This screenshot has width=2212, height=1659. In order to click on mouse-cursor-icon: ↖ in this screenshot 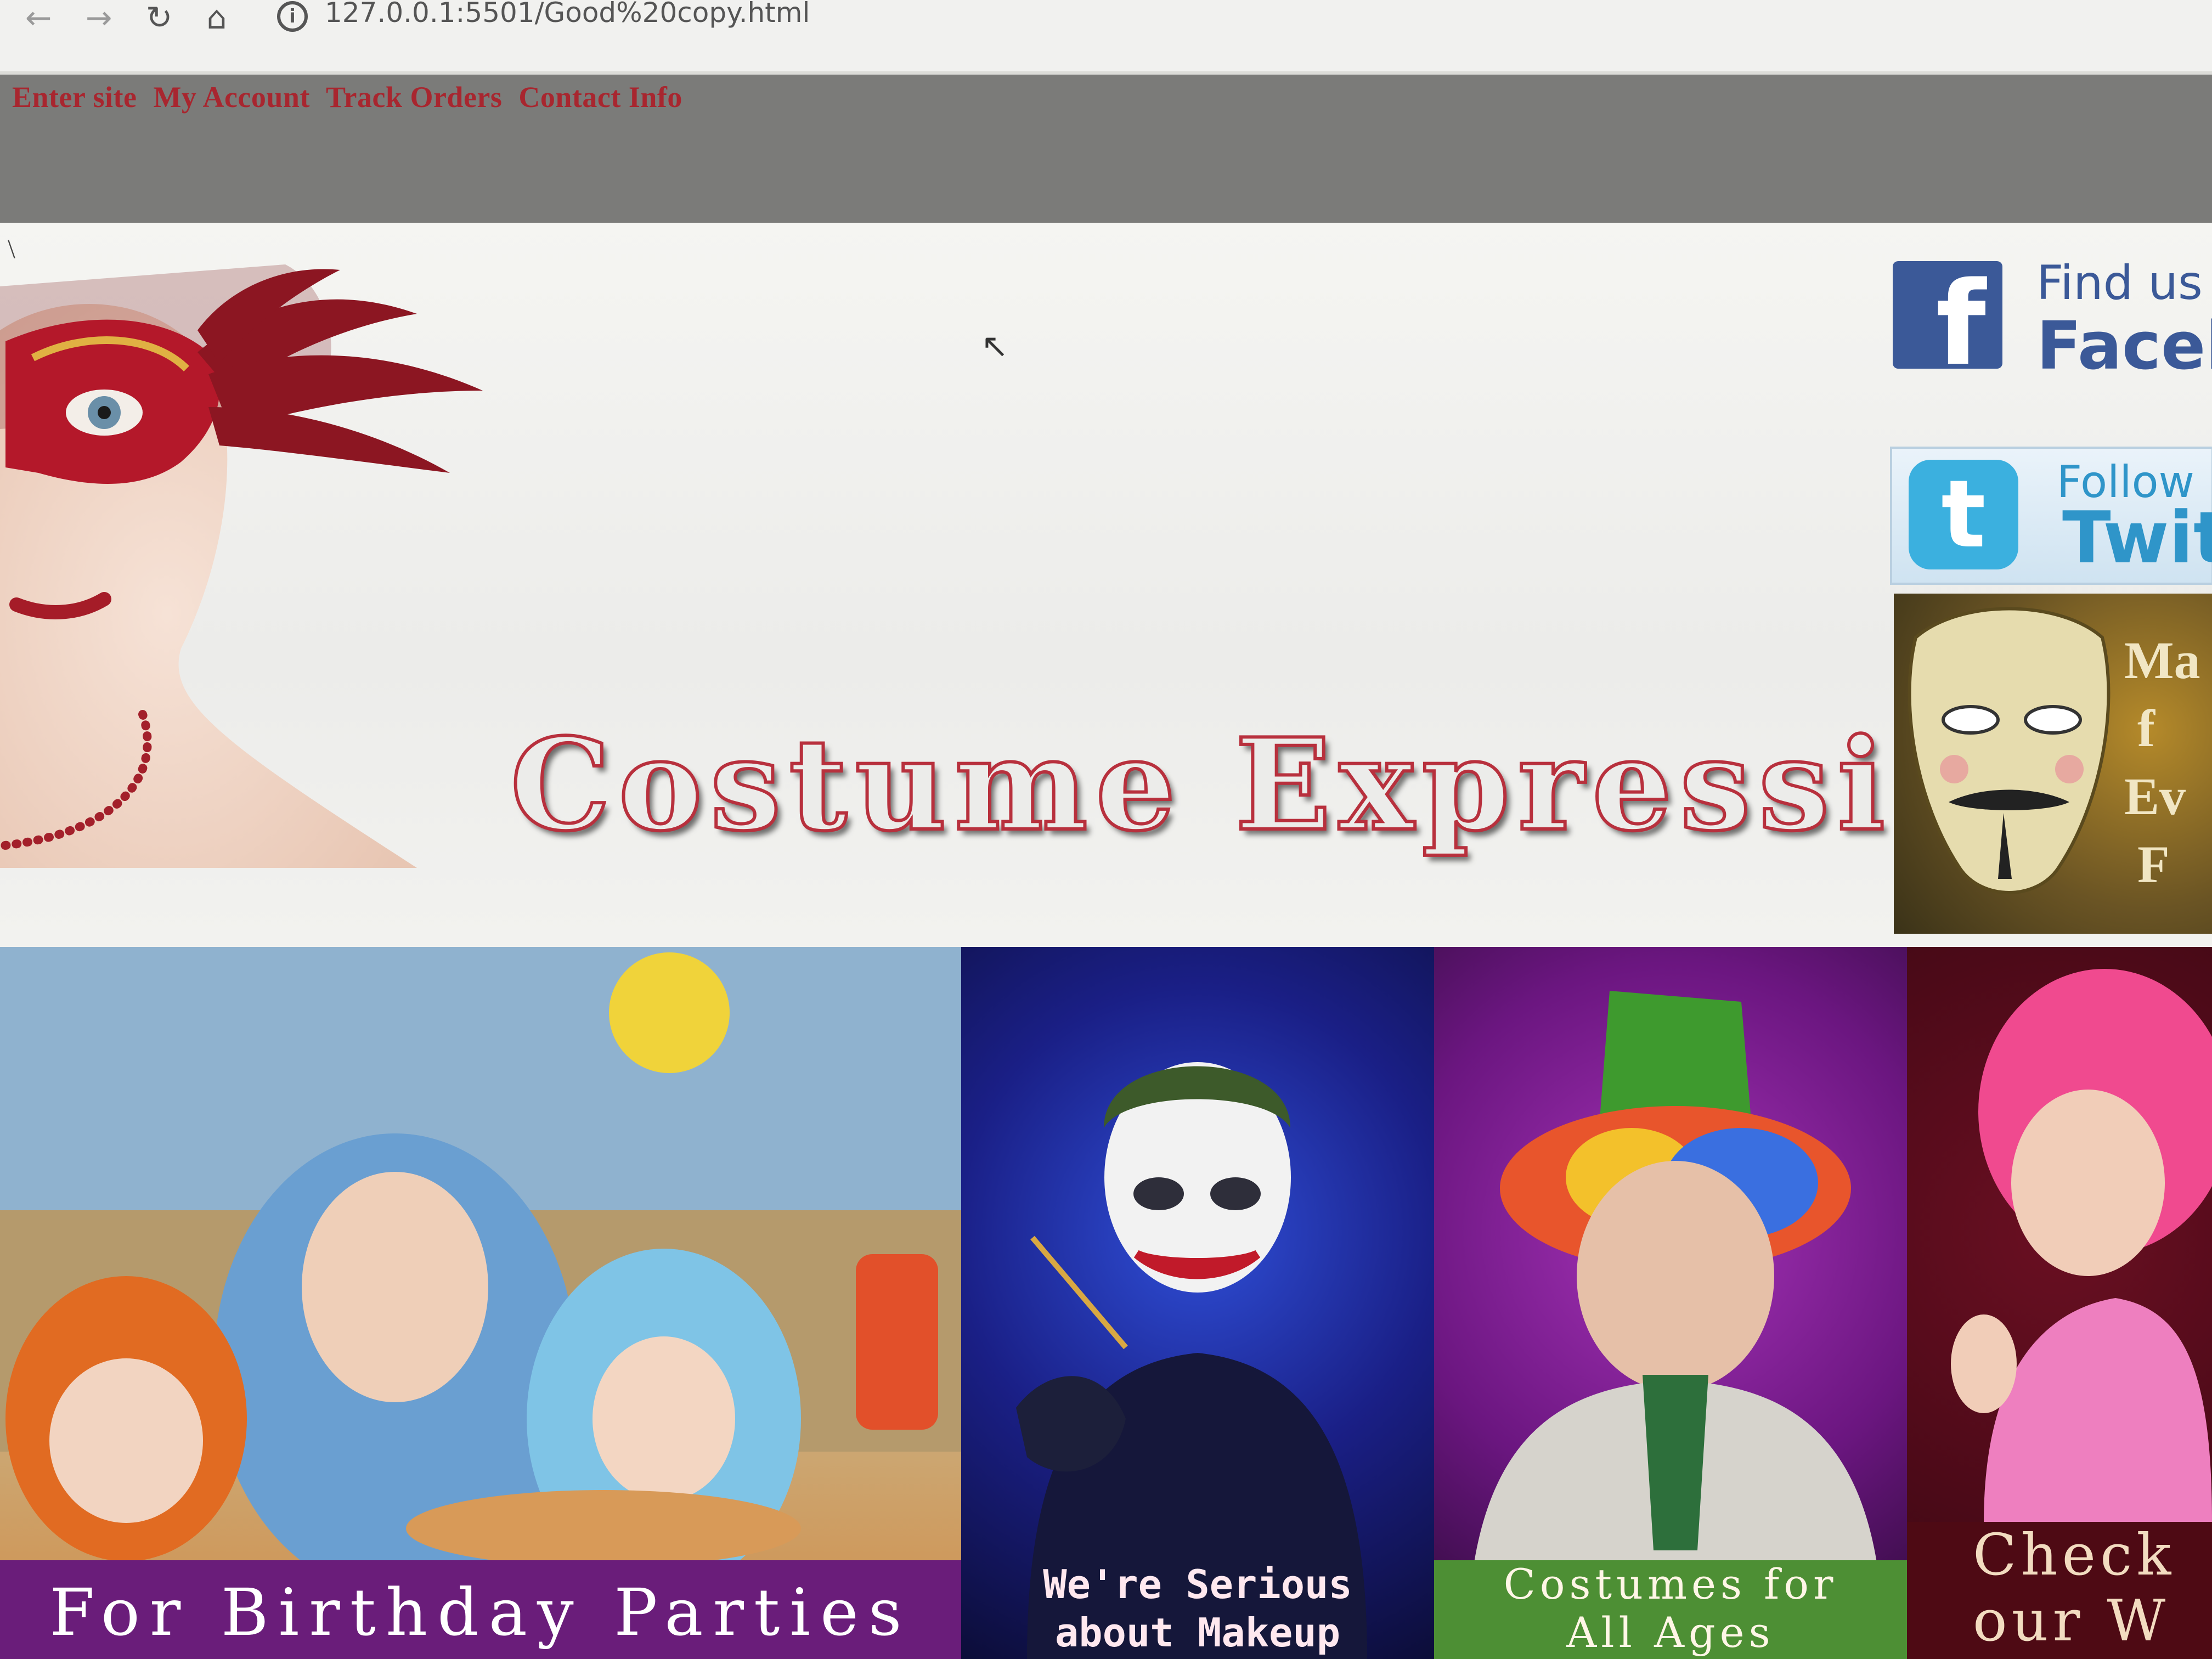, I will do `click(995, 346)`.